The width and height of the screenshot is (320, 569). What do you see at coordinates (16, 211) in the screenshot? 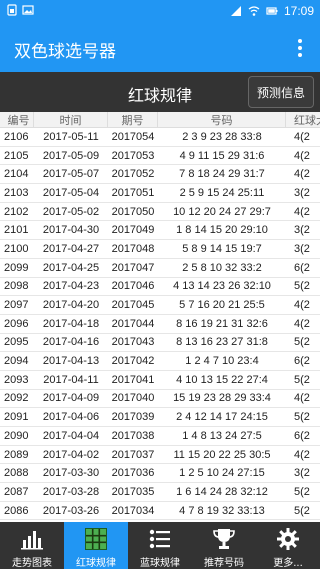
I see `table-cell: 2102` at bounding box center [16, 211].